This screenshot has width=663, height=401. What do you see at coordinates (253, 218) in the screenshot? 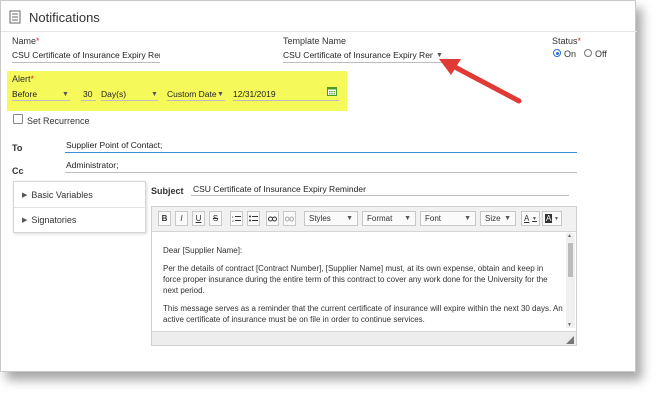
I see `bulleted-list-icon` at bounding box center [253, 218].